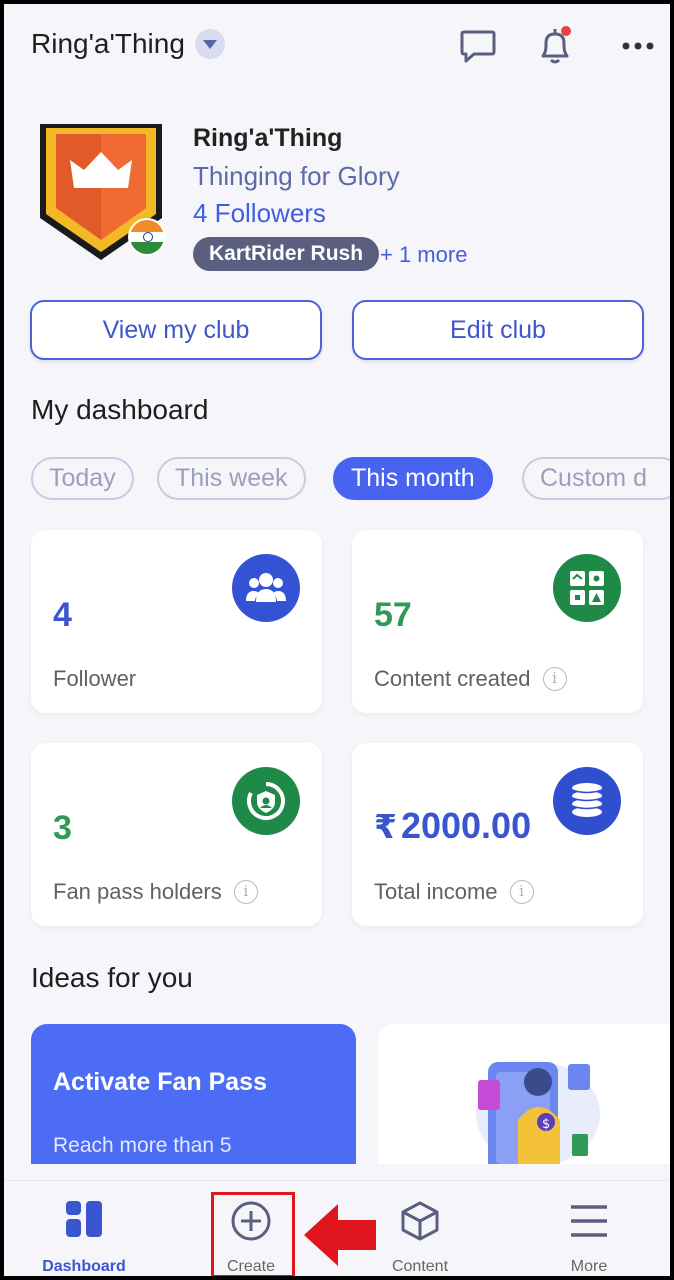  I want to click on game-chip: KartRider Rush, so click(286, 254).